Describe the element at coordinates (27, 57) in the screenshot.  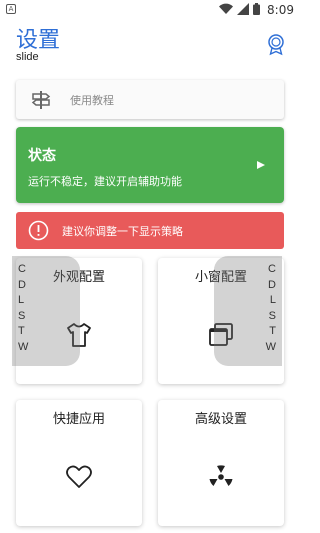
I see `page-subtitle: slide` at that location.